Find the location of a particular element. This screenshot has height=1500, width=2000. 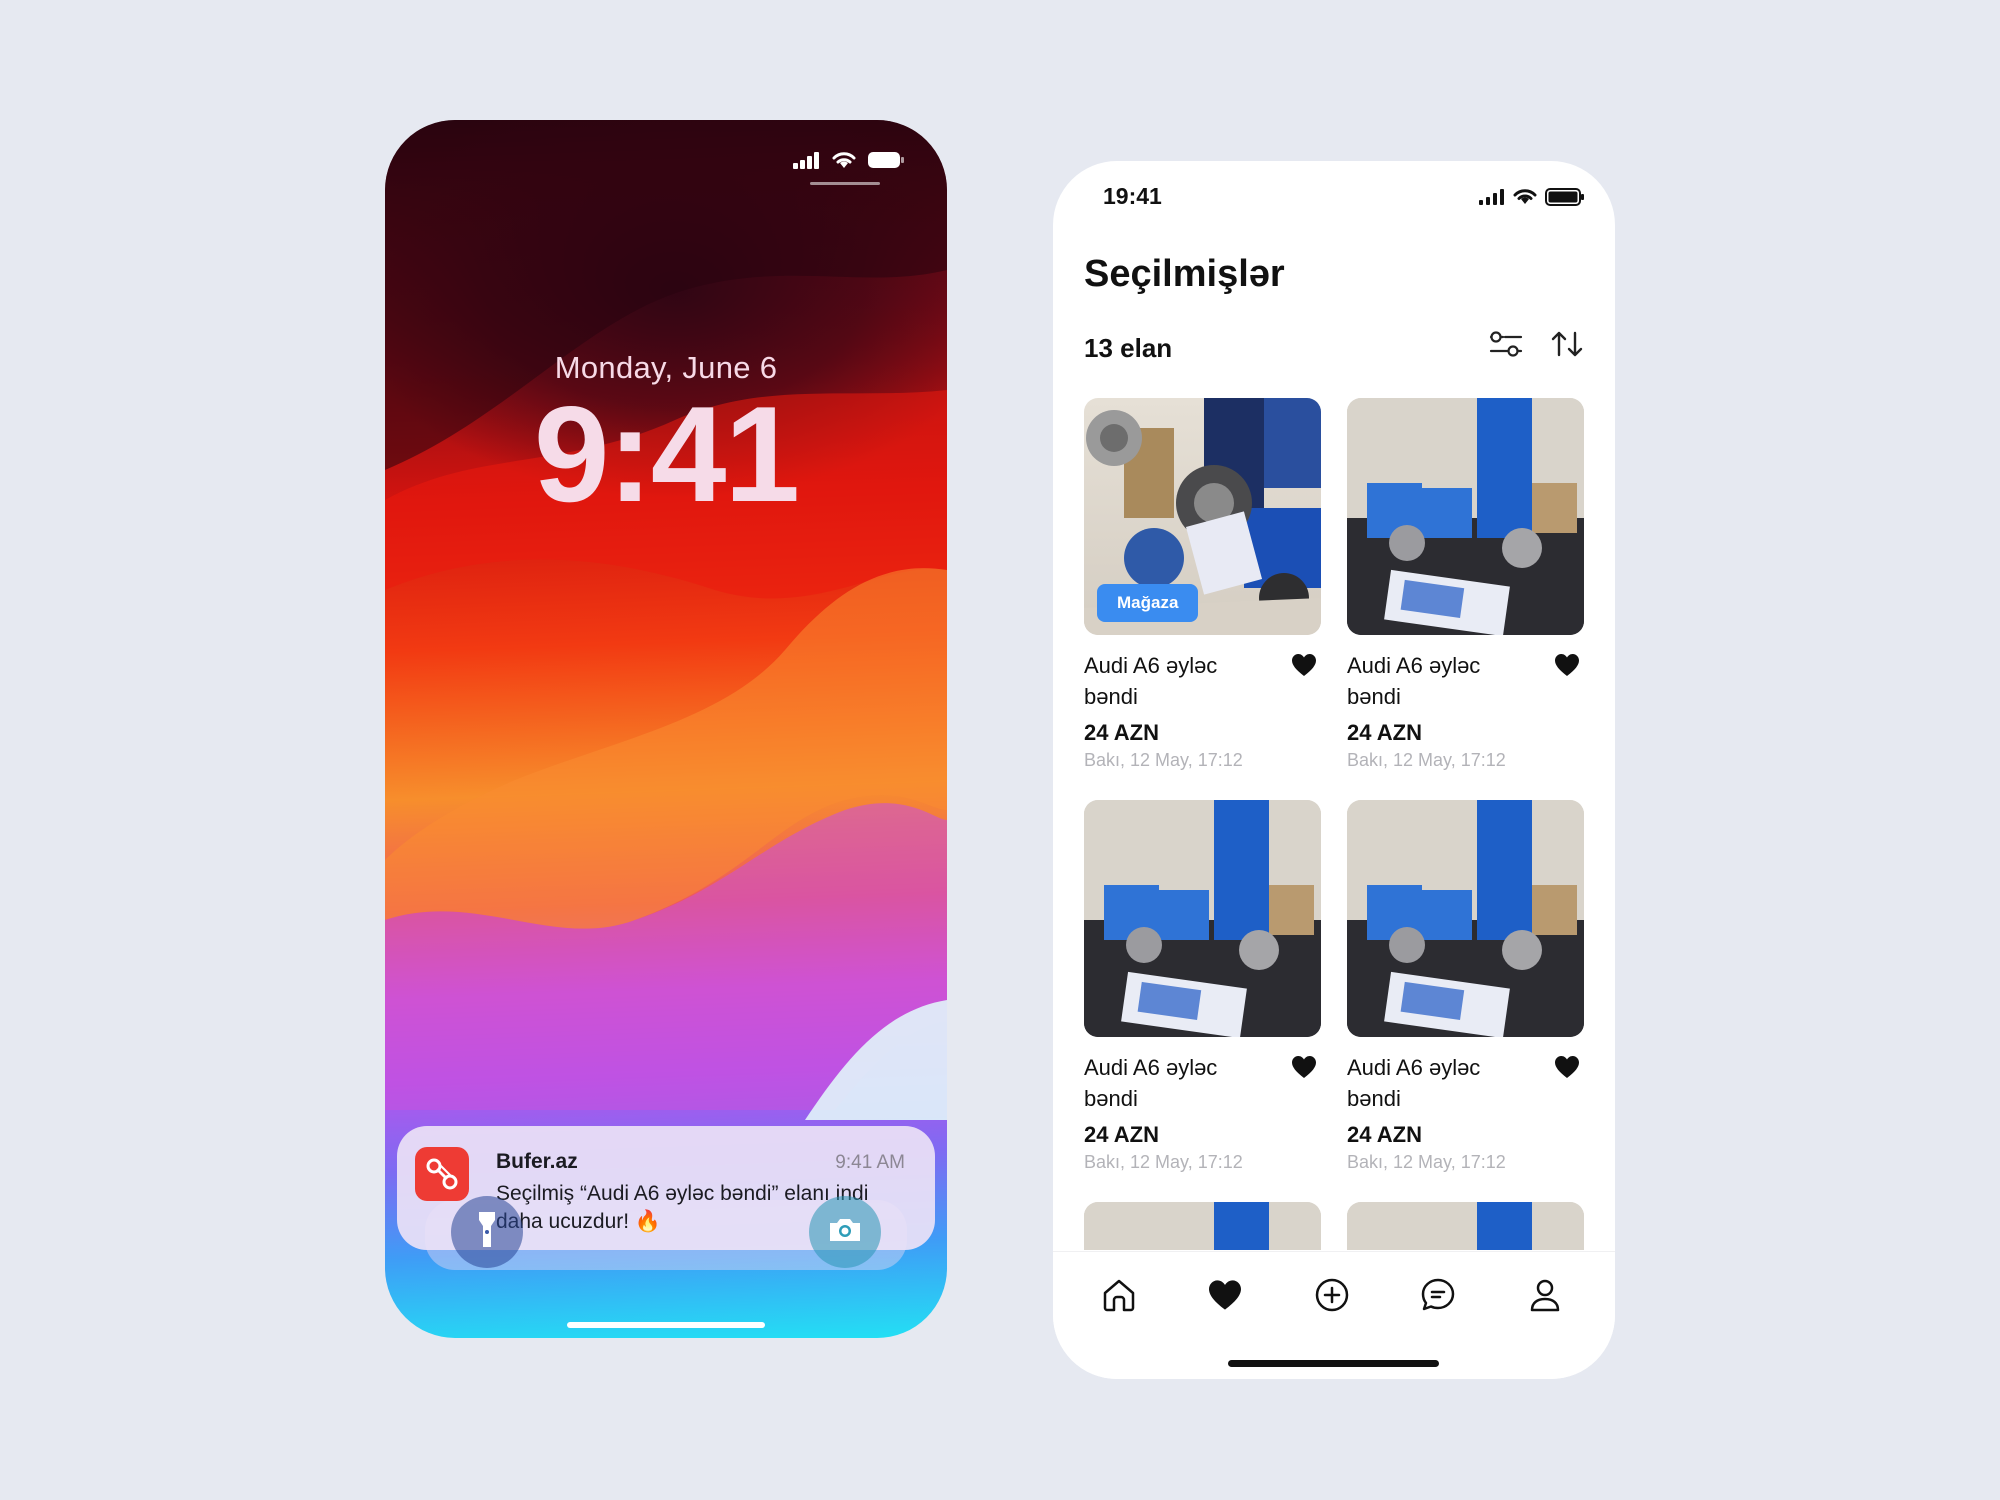

flashlight-button is located at coordinates (487, 1232).